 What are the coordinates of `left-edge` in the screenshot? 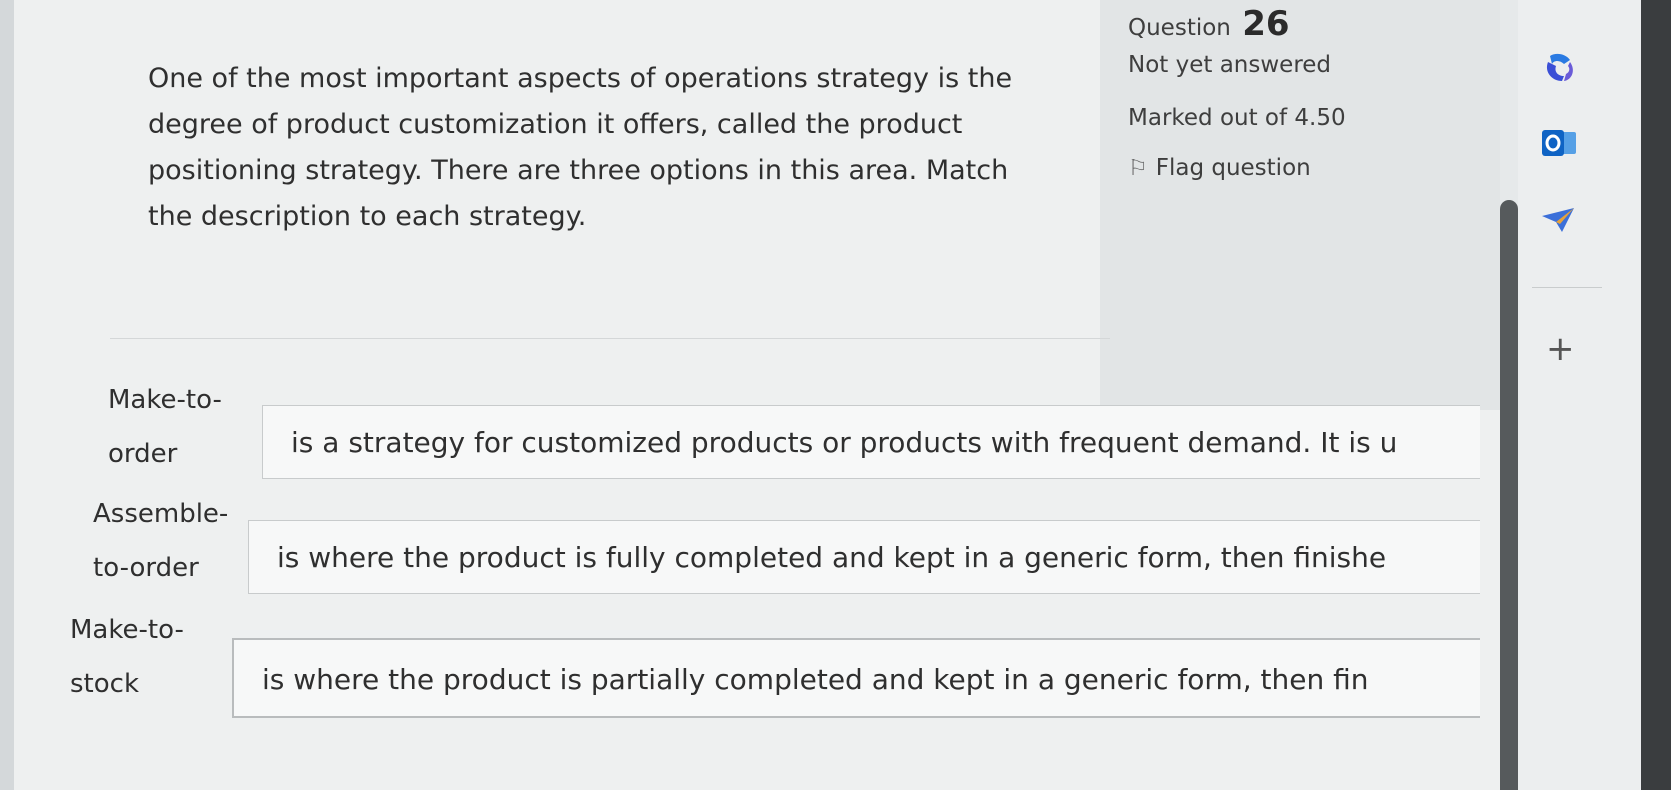 It's located at (7, 395).